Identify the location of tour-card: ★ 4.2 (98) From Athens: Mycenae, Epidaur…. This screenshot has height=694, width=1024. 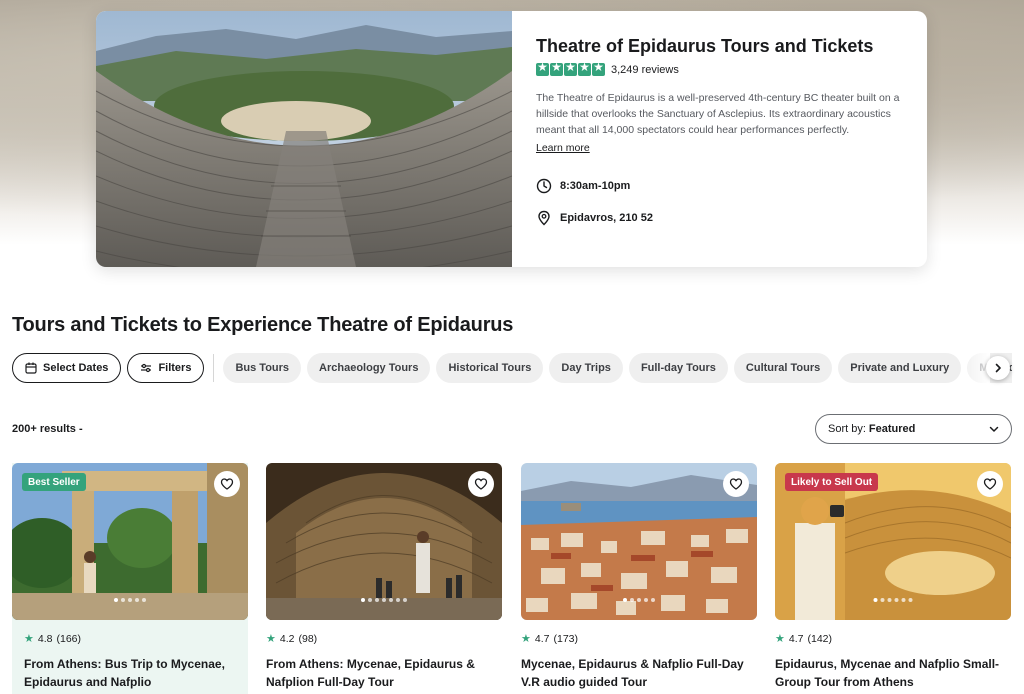
(384, 578).